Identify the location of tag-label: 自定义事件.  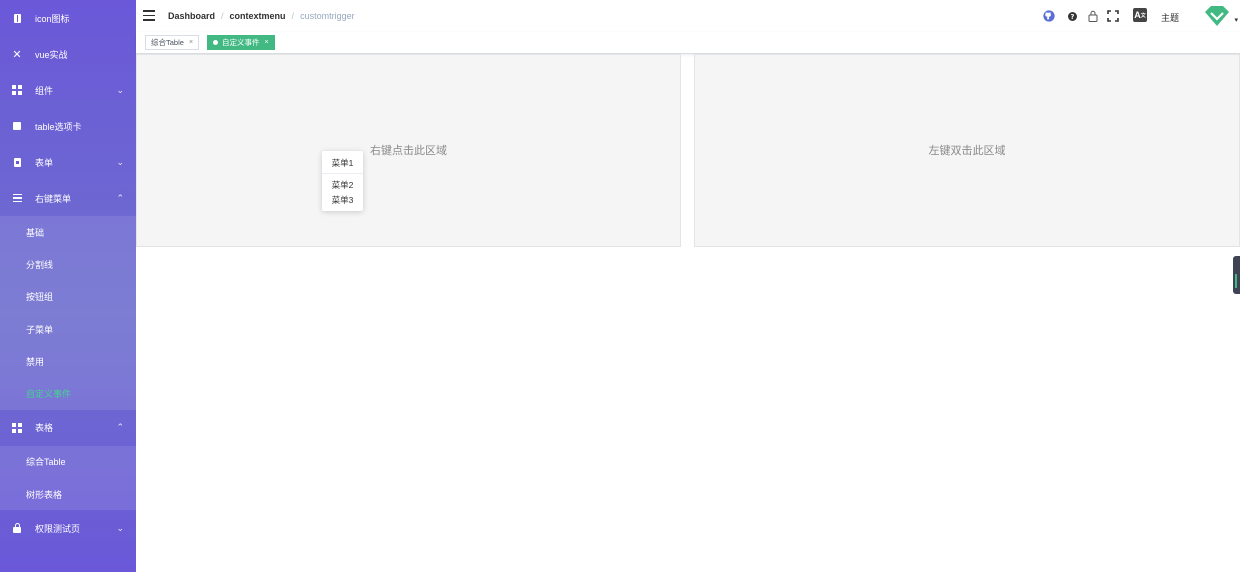
(241, 42).